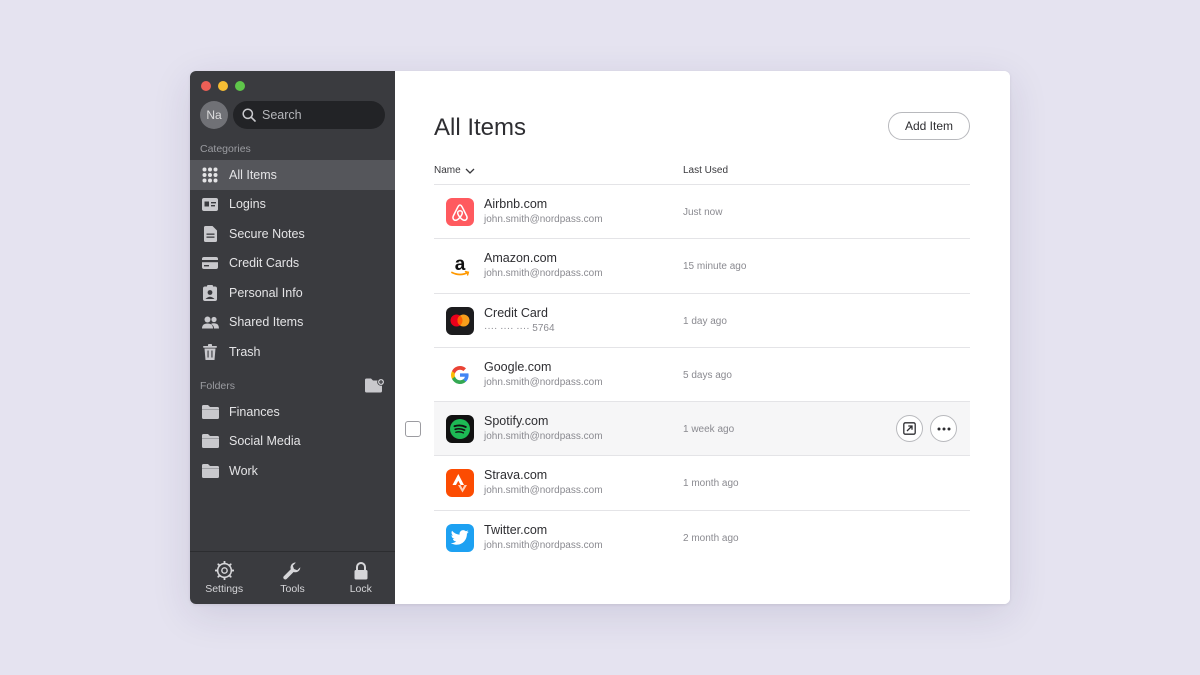 This screenshot has width=1200, height=675. I want to click on lock-label: Lock, so click(360, 588).